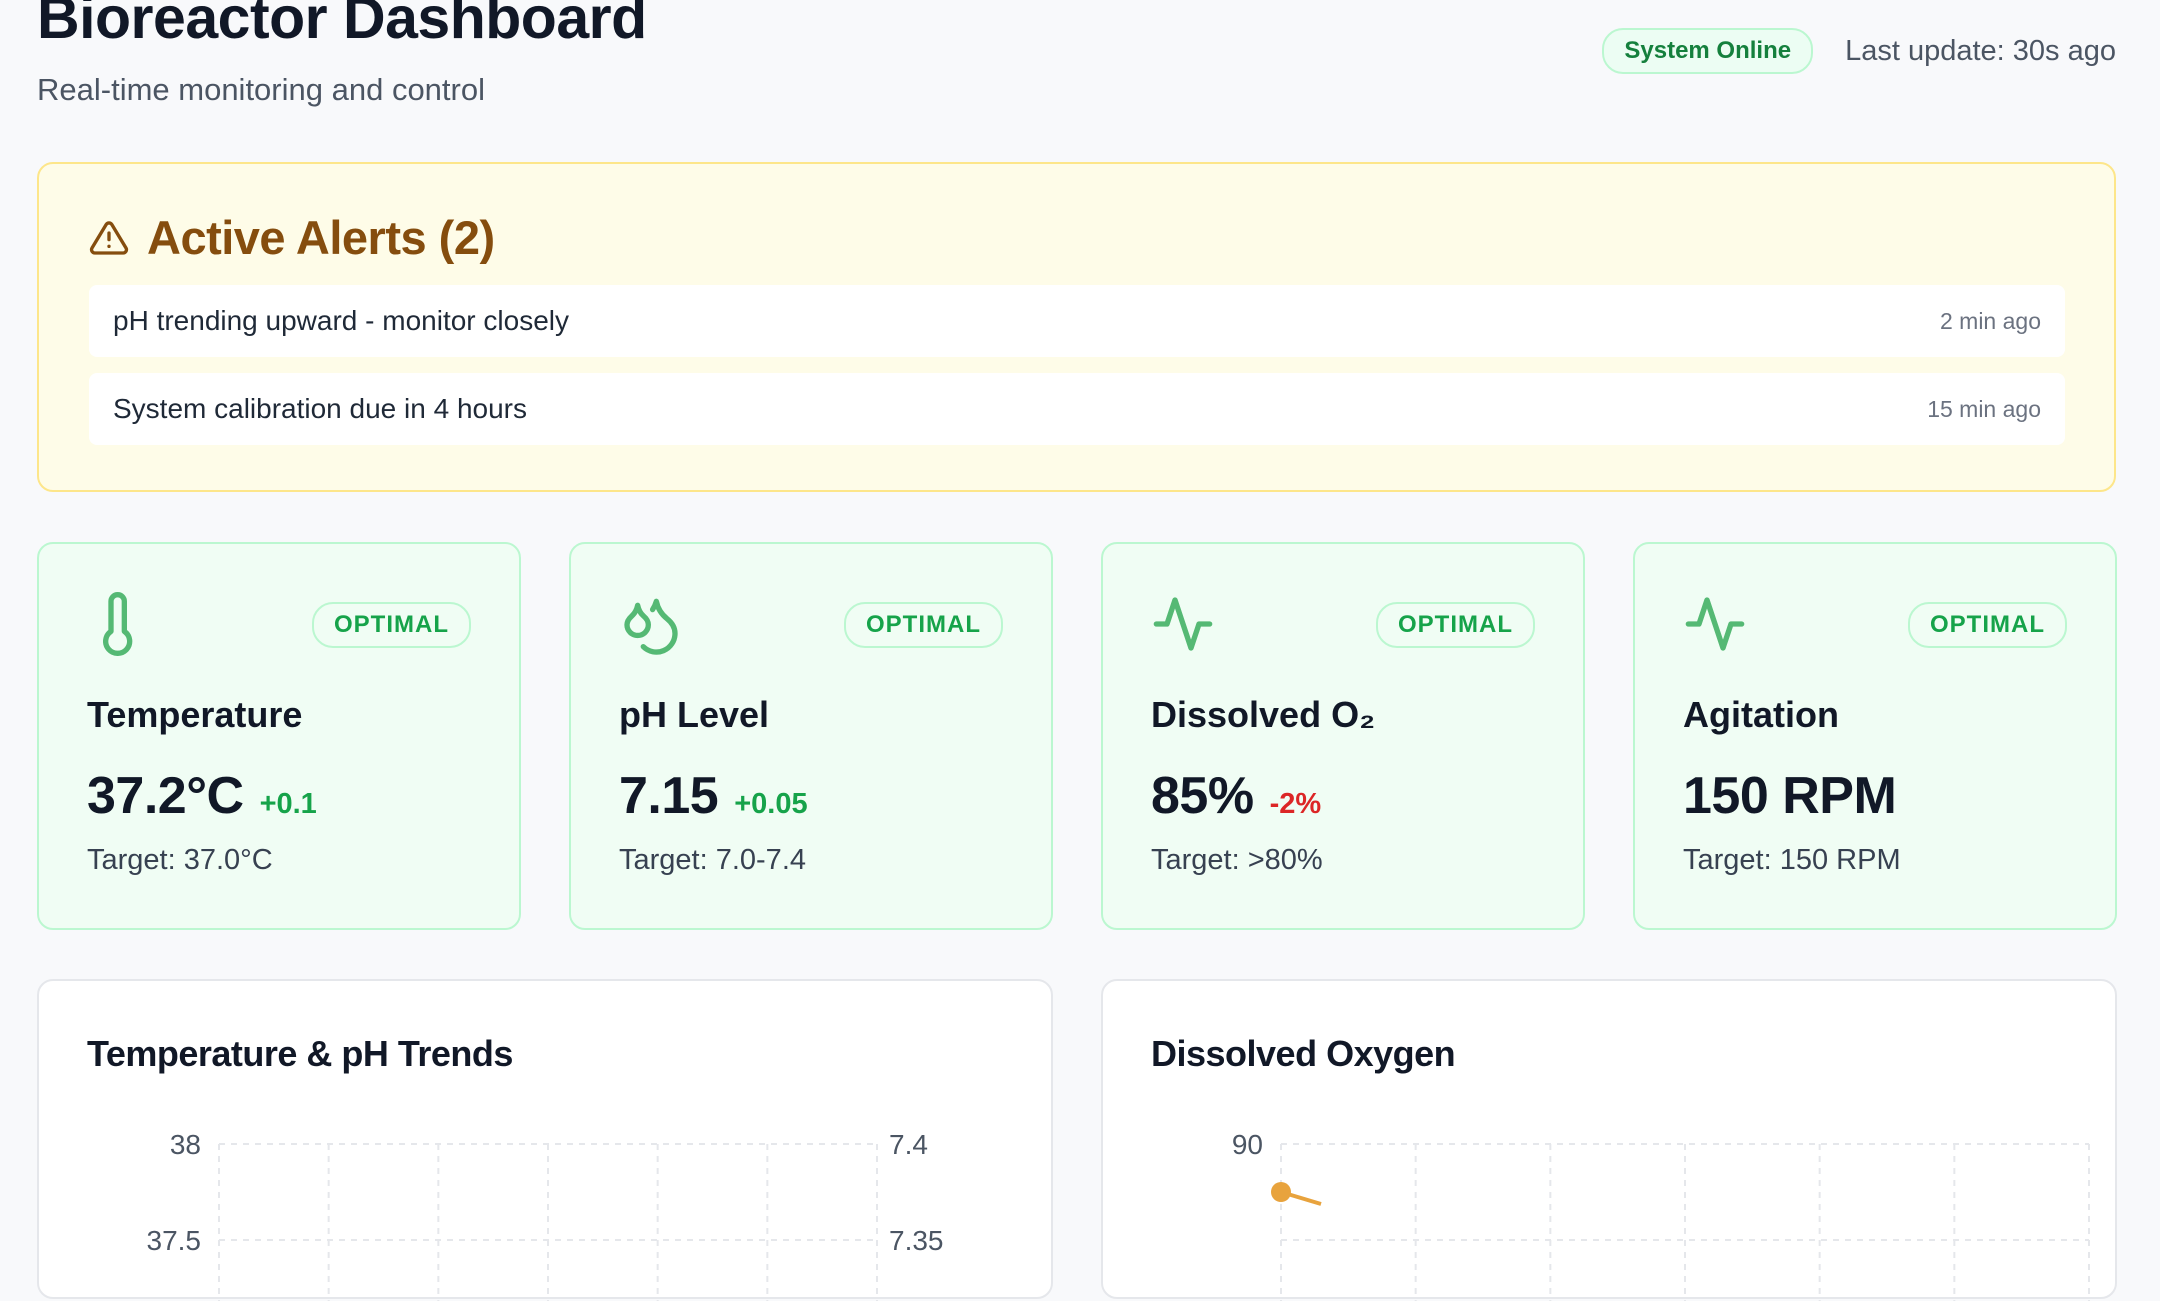  Describe the element at coordinates (916, 1240) in the screenshot. I see `axis-tick-label: 7.35` at that location.